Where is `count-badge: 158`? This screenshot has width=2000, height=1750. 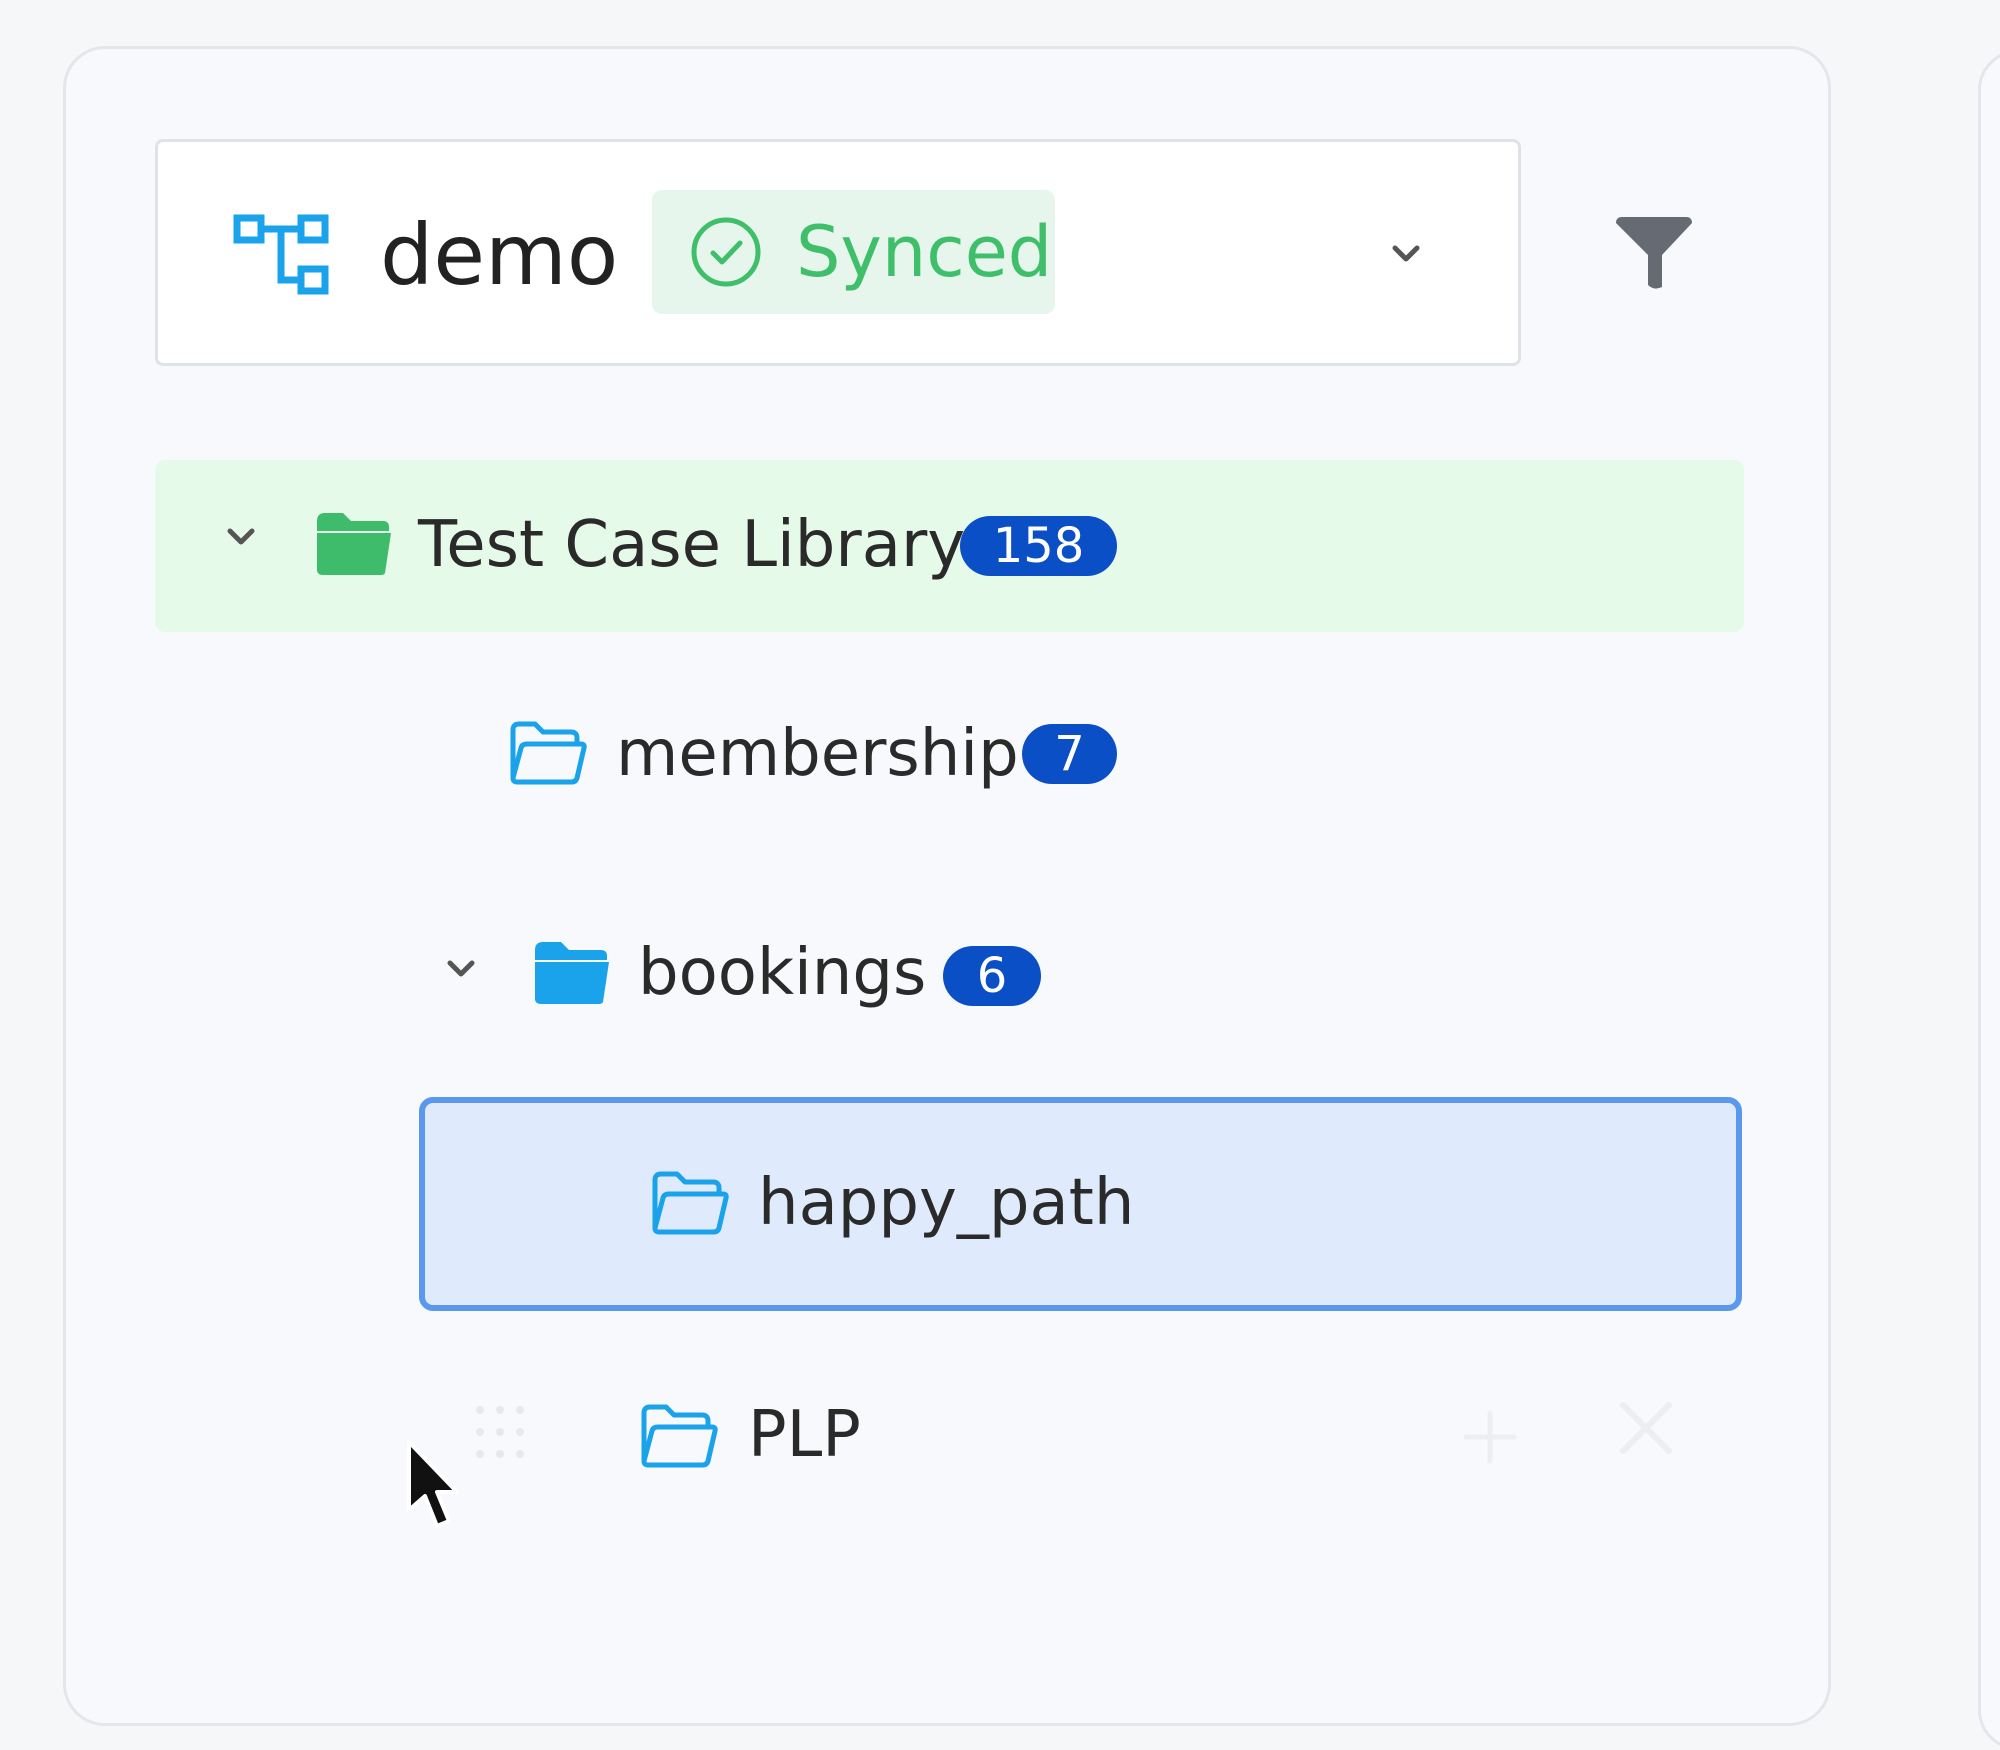
count-badge: 158 is located at coordinates (1038, 546).